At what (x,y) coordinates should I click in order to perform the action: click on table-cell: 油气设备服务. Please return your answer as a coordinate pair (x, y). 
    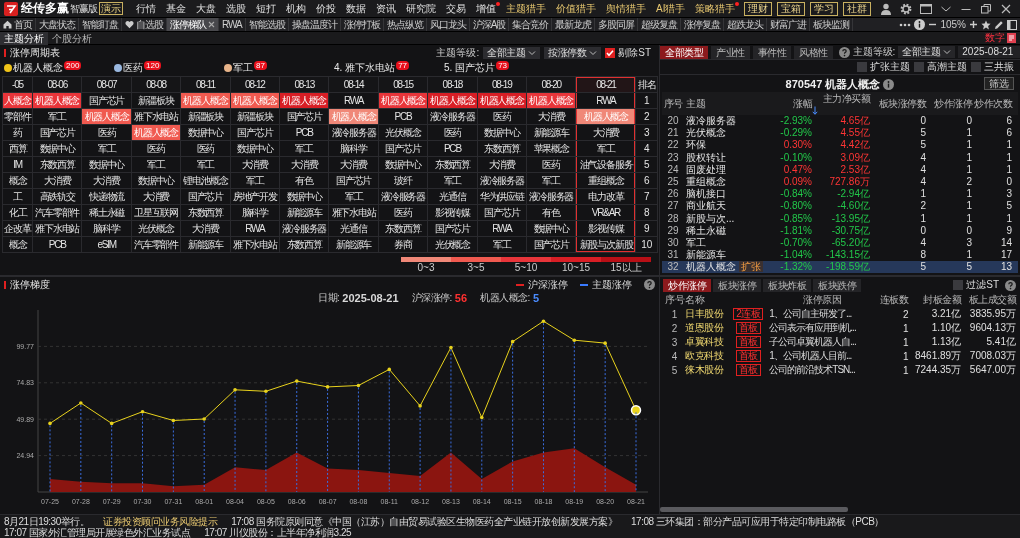
    Looking at the image, I should click on (605, 164).